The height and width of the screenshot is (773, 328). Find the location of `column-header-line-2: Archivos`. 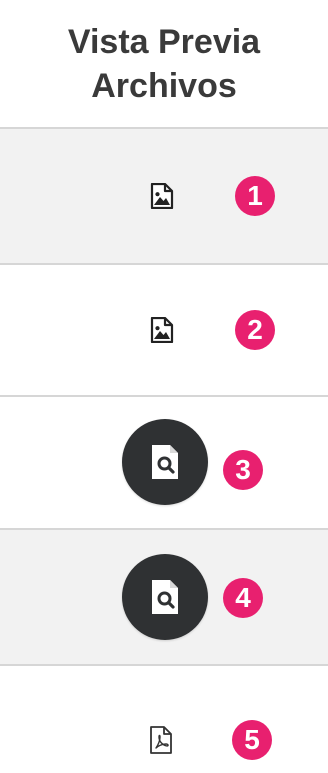

column-header-line-2: Archivos is located at coordinates (164, 86).